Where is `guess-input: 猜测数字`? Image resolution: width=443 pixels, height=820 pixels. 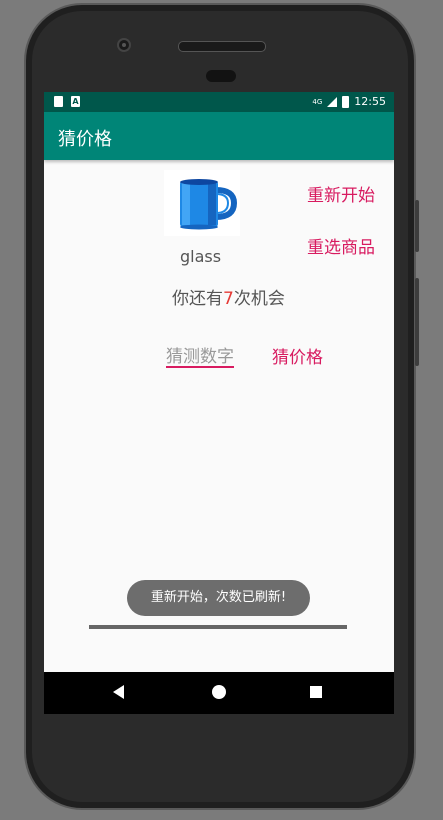
guess-input: 猜测数字 is located at coordinates (200, 355).